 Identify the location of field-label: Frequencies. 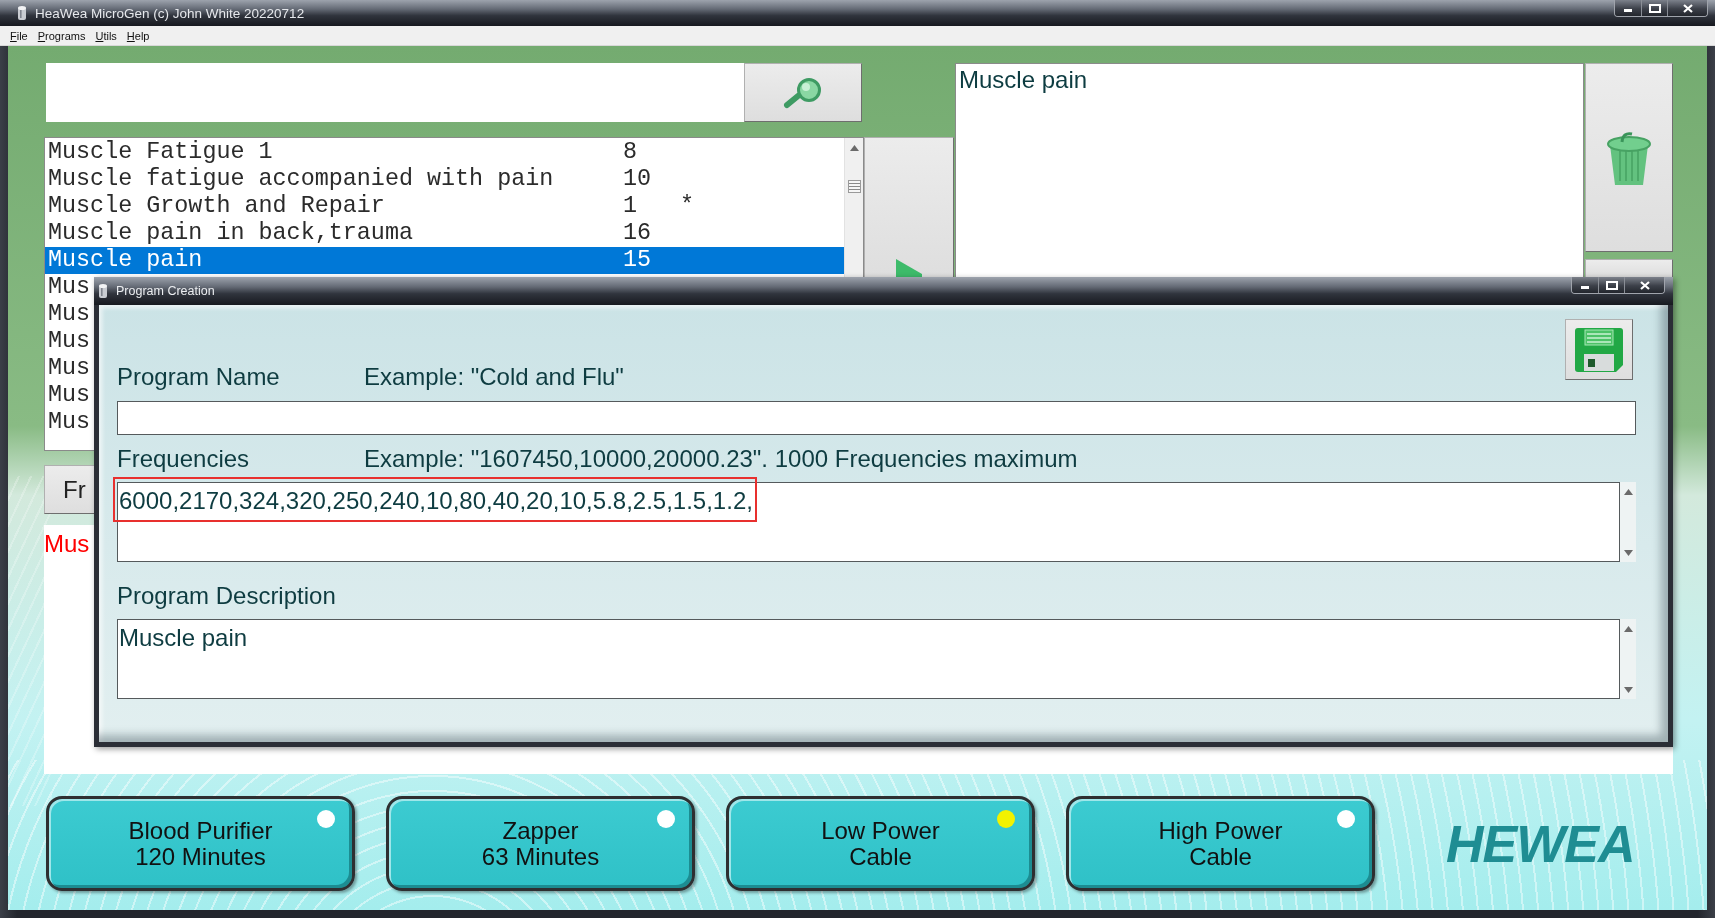
(184, 459).